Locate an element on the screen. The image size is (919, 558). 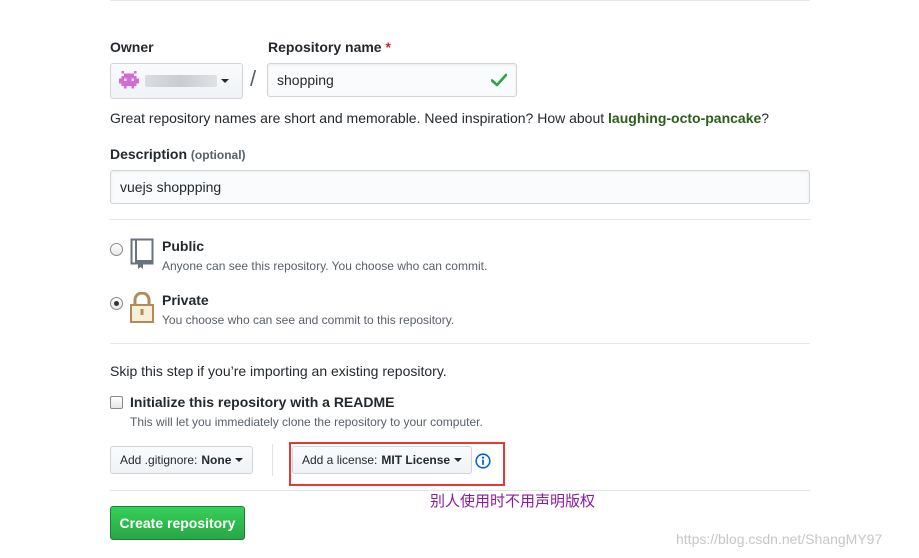
required-marker: * is located at coordinates (388, 47).